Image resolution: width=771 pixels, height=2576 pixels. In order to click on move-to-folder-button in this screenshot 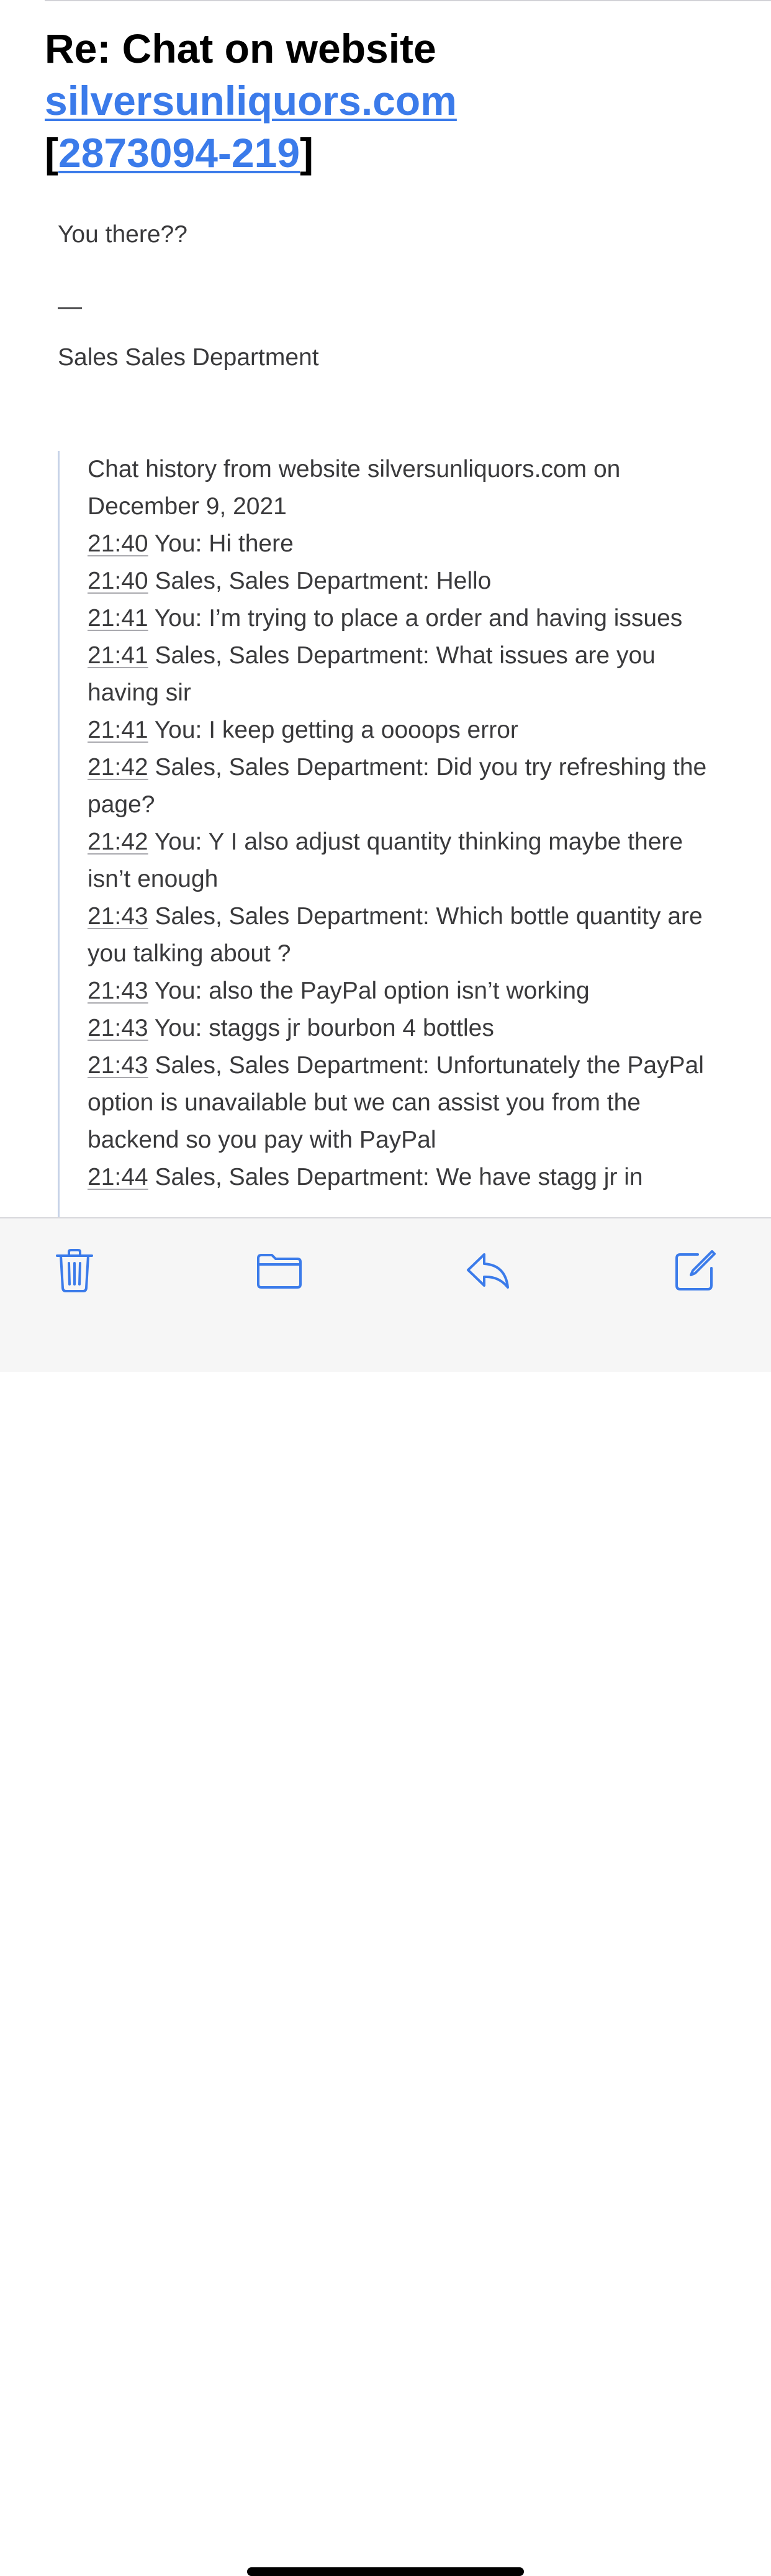, I will do `click(279, 1271)`.